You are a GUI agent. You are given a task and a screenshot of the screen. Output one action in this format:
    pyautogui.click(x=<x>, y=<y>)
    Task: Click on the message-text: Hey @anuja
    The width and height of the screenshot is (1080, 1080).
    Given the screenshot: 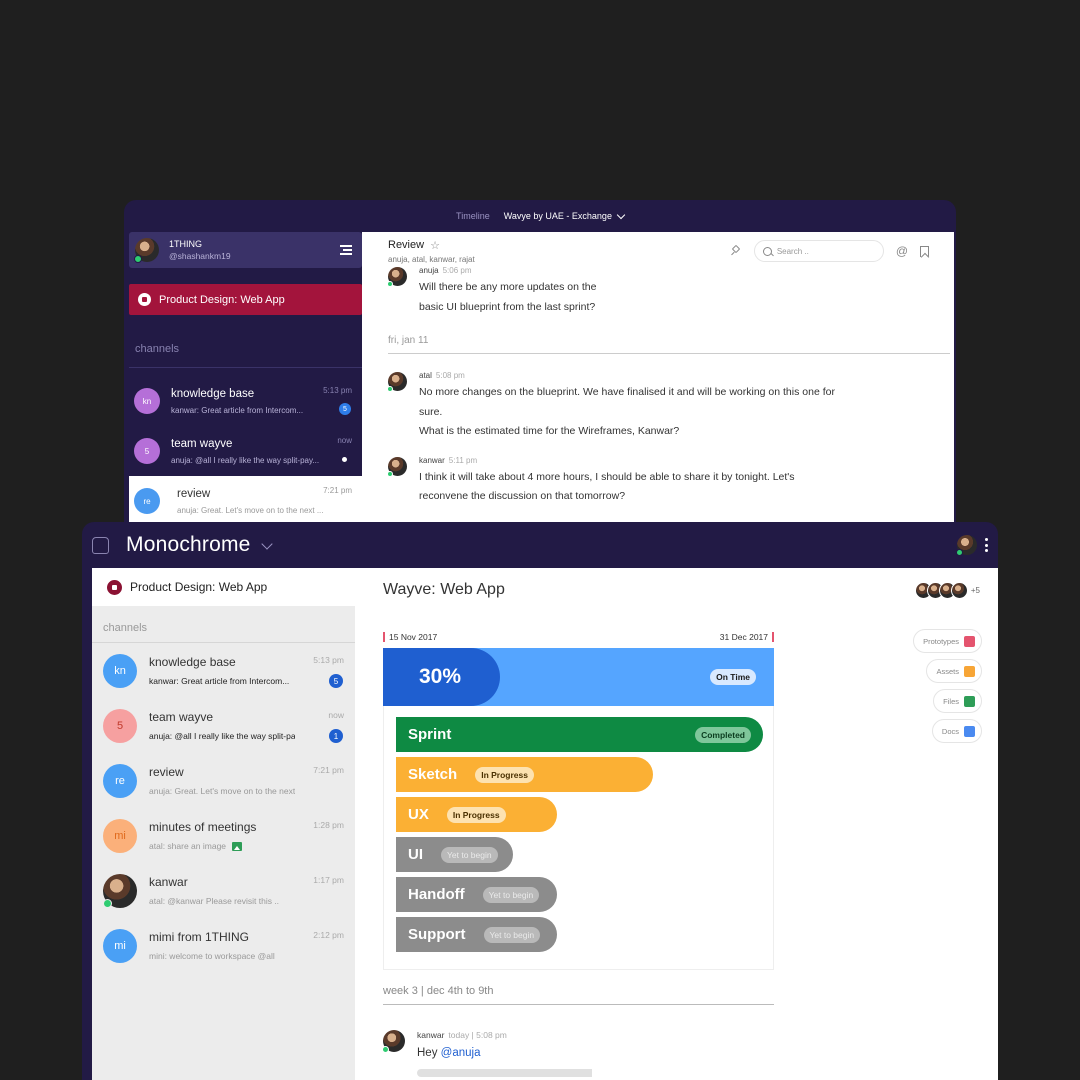 What is the action you would take?
    pyautogui.click(x=449, y=1053)
    